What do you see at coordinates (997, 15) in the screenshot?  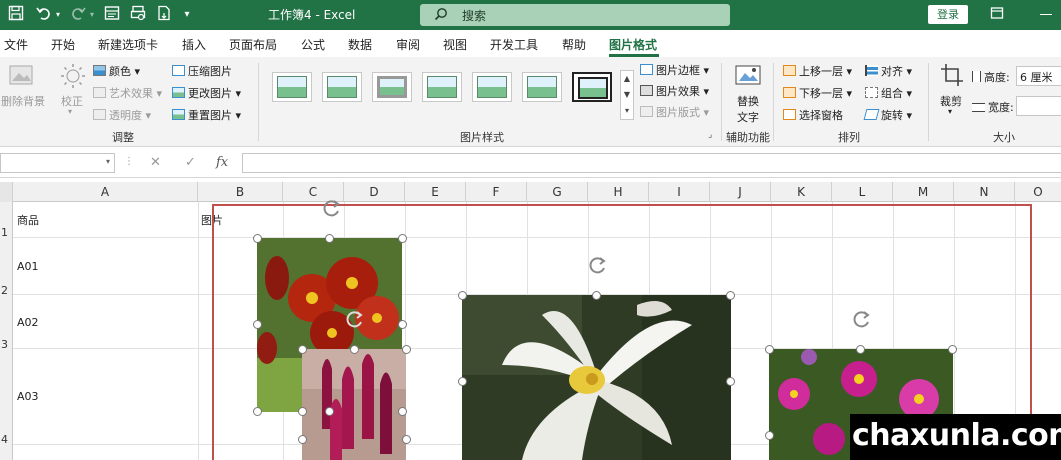 I see `ribbon-display-icon` at bounding box center [997, 15].